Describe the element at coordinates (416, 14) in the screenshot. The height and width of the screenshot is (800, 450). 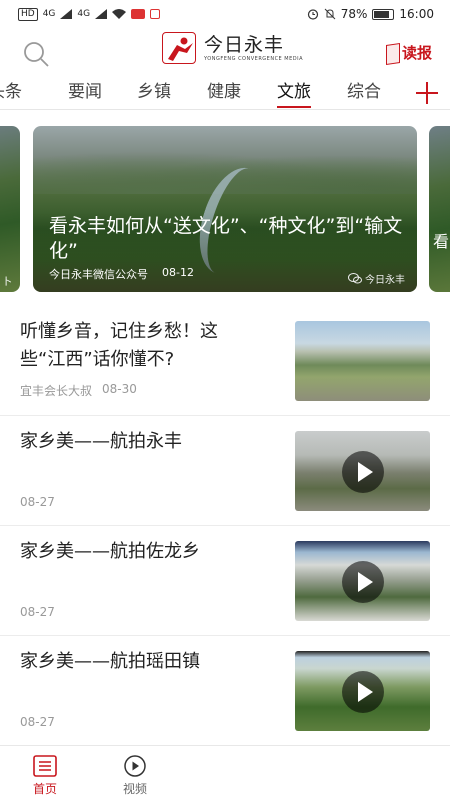
I see `clock: 16:00` at that location.